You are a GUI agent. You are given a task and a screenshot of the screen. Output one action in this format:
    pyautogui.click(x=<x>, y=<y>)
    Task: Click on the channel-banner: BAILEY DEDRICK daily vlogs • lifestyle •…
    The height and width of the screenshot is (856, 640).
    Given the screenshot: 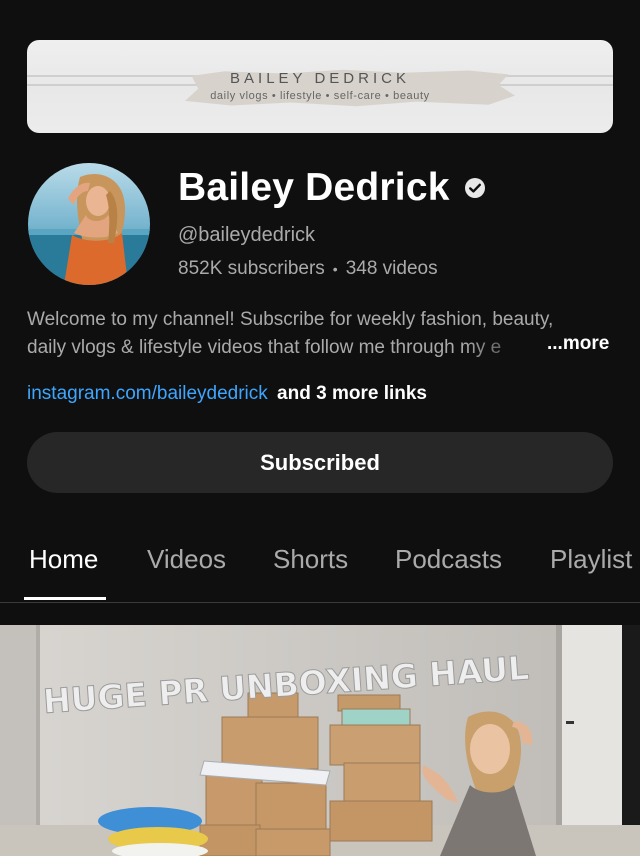 What is the action you would take?
    pyautogui.click(x=320, y=86)
    